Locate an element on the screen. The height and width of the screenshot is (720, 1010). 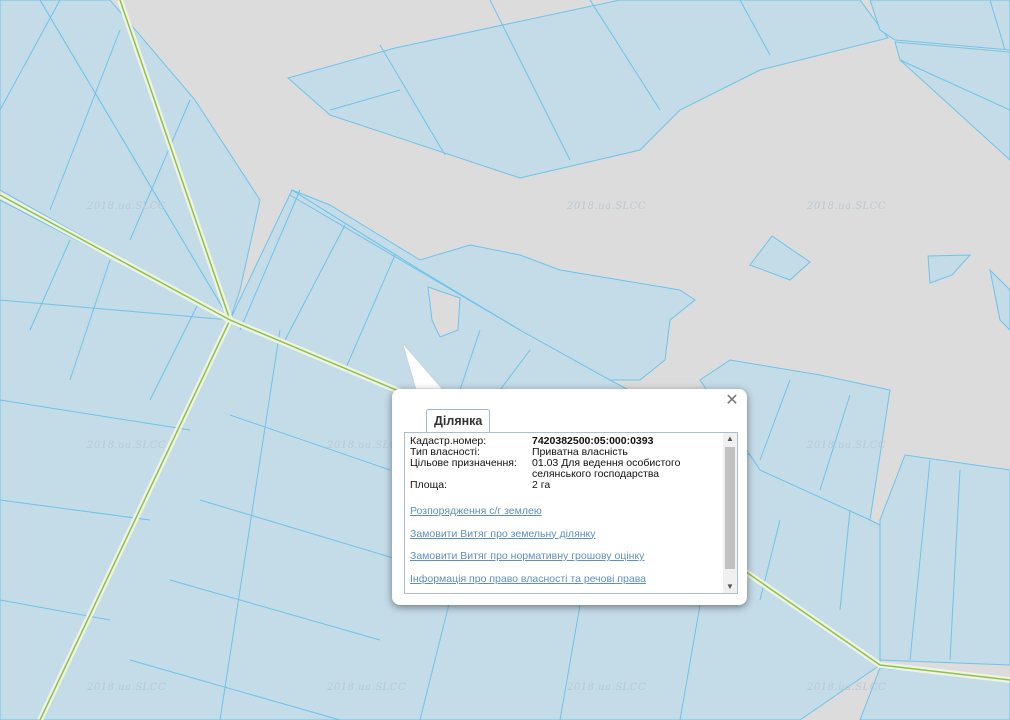
scroll-thumb is located at coordinates (730, 508).